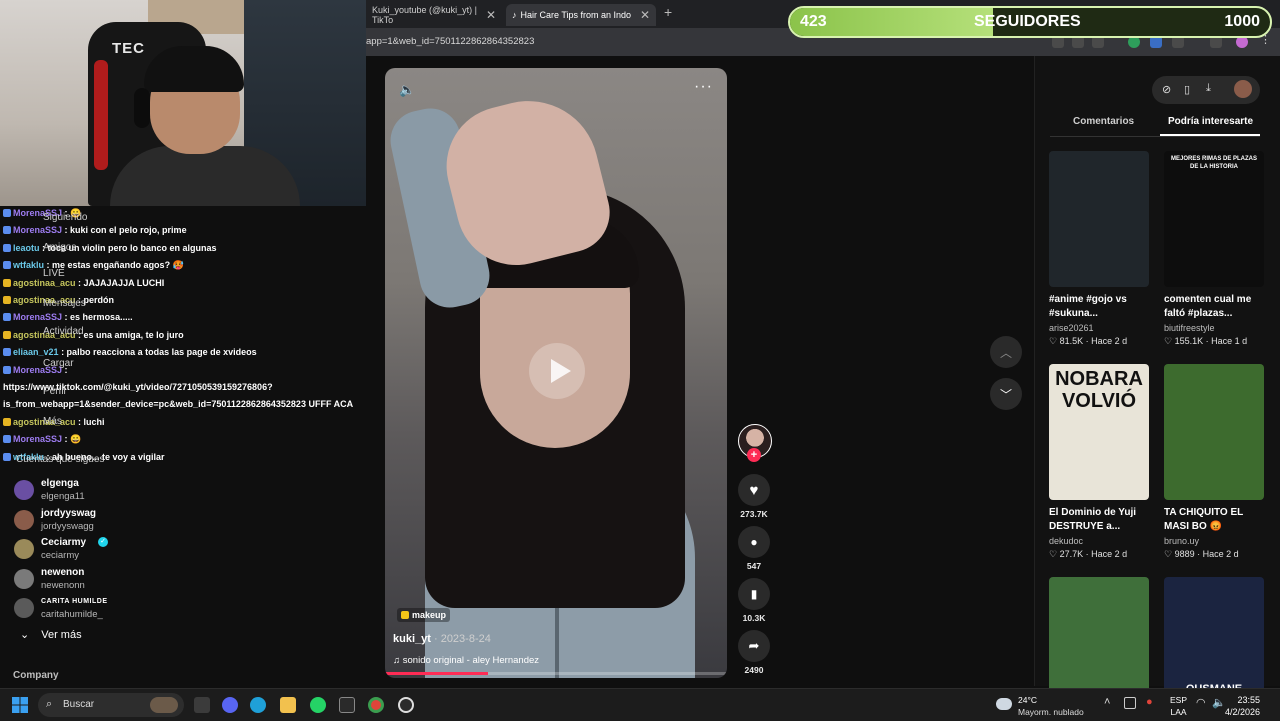  What do you see at coordinates (202, 705) in the screenshot?
I see `task-view-icon` at bounding box center [202, 705].